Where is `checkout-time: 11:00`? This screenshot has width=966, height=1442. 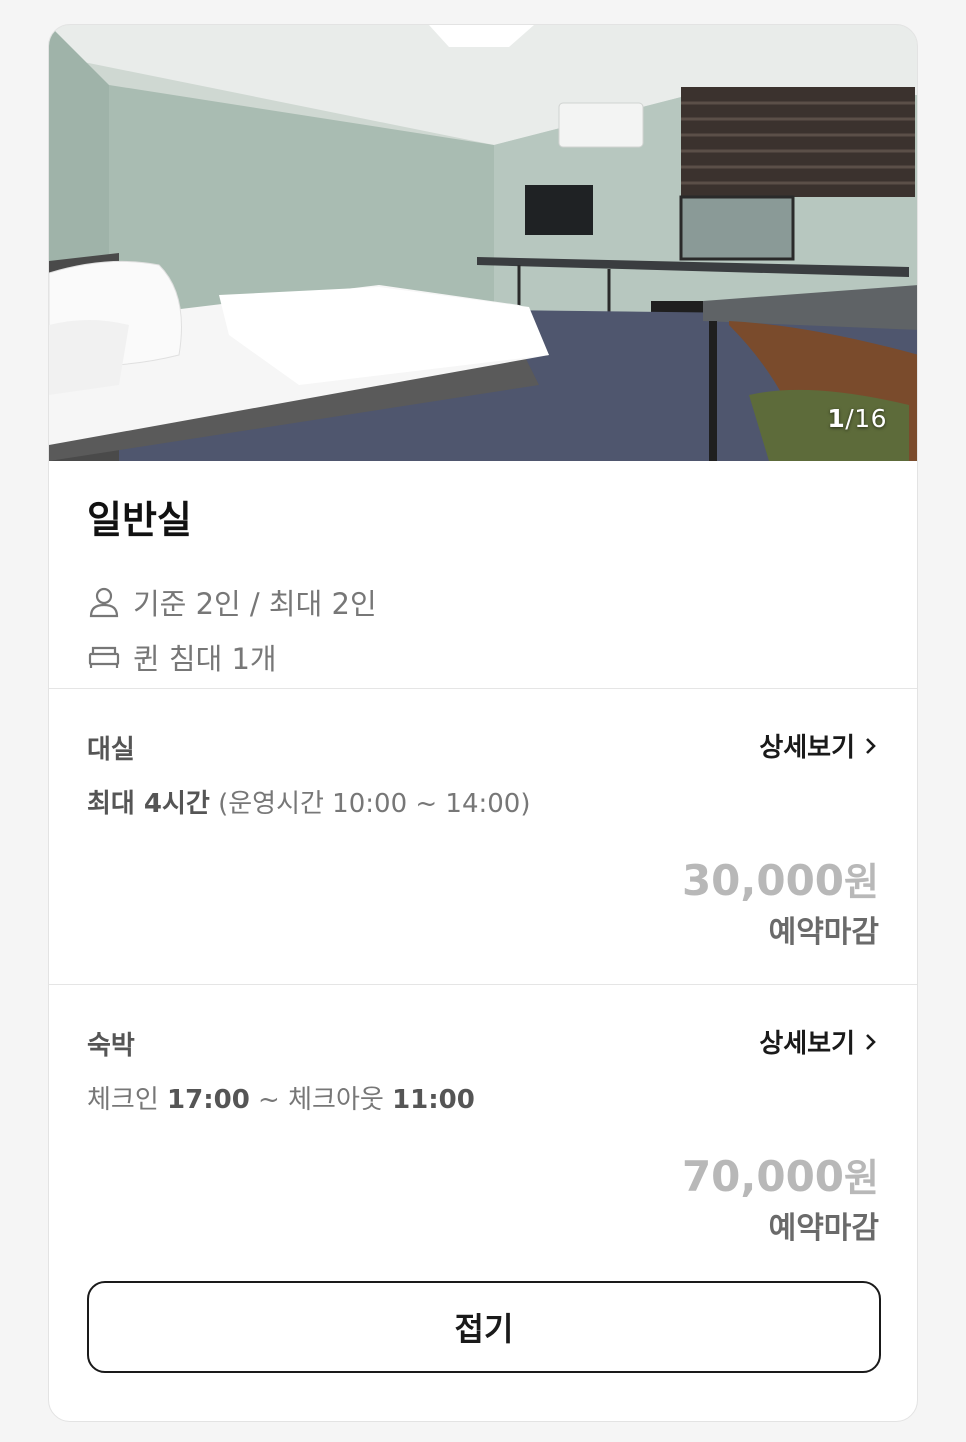 checkout-time: 11:00 is located at coordinates (433, 1100).